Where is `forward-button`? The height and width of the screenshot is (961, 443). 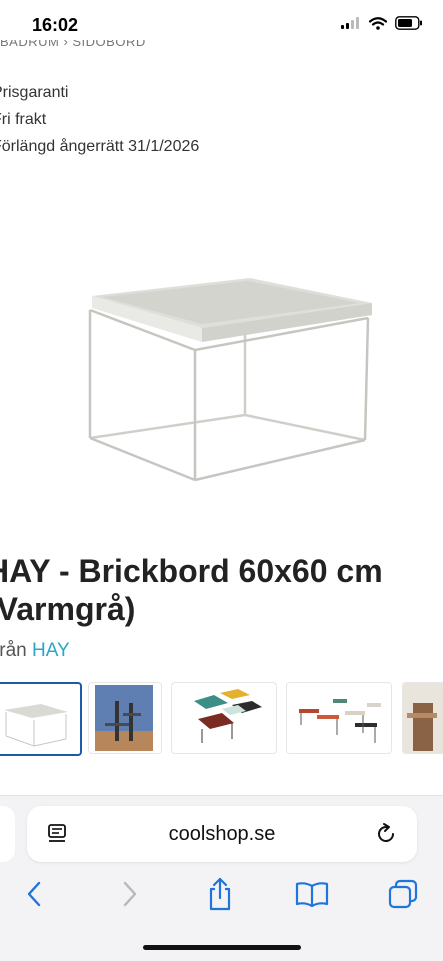 forward-button is located at coordinates (130, 894).